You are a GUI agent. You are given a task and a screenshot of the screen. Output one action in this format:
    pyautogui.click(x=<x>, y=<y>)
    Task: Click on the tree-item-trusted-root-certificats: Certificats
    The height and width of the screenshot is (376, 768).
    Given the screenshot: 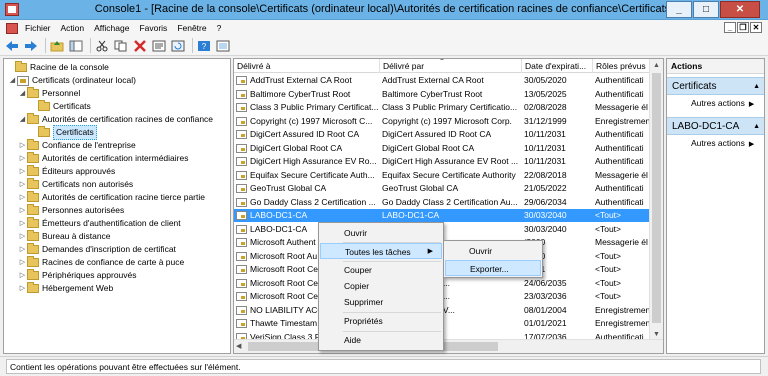 What is the action you would take?
    pyautogui.click(x=67, y=132)
    